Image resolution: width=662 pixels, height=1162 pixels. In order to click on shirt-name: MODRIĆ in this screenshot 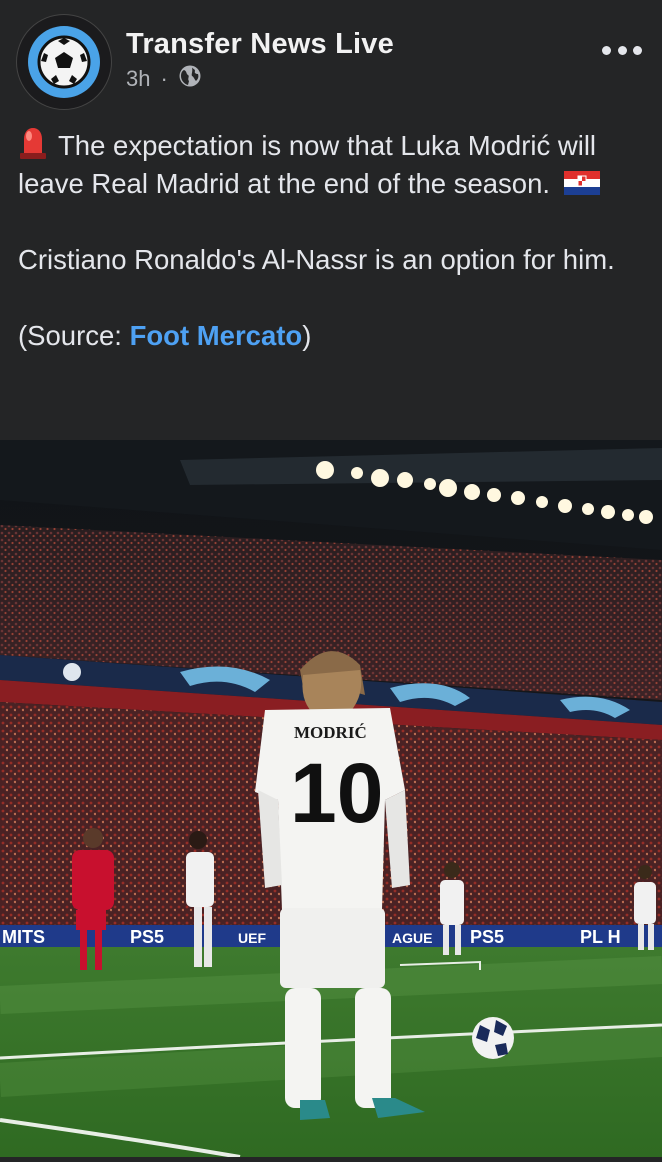, I will do `click(330, 732)`.